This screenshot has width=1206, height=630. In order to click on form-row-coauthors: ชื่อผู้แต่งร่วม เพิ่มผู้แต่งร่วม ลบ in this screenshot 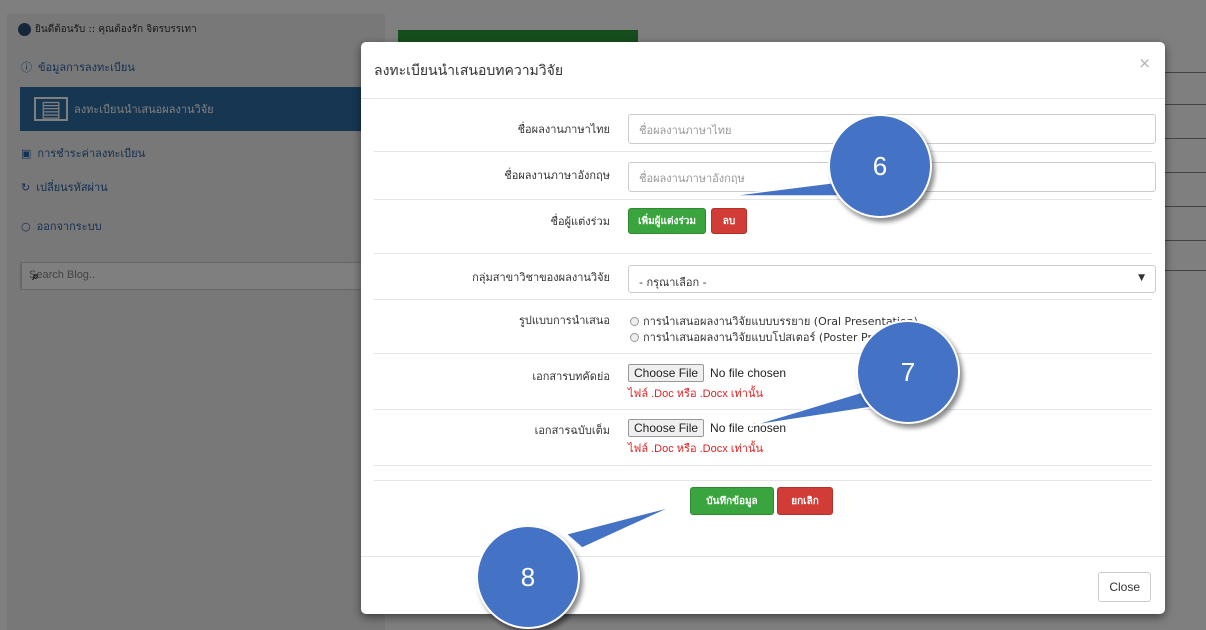, I will do `click(763, 227)`.